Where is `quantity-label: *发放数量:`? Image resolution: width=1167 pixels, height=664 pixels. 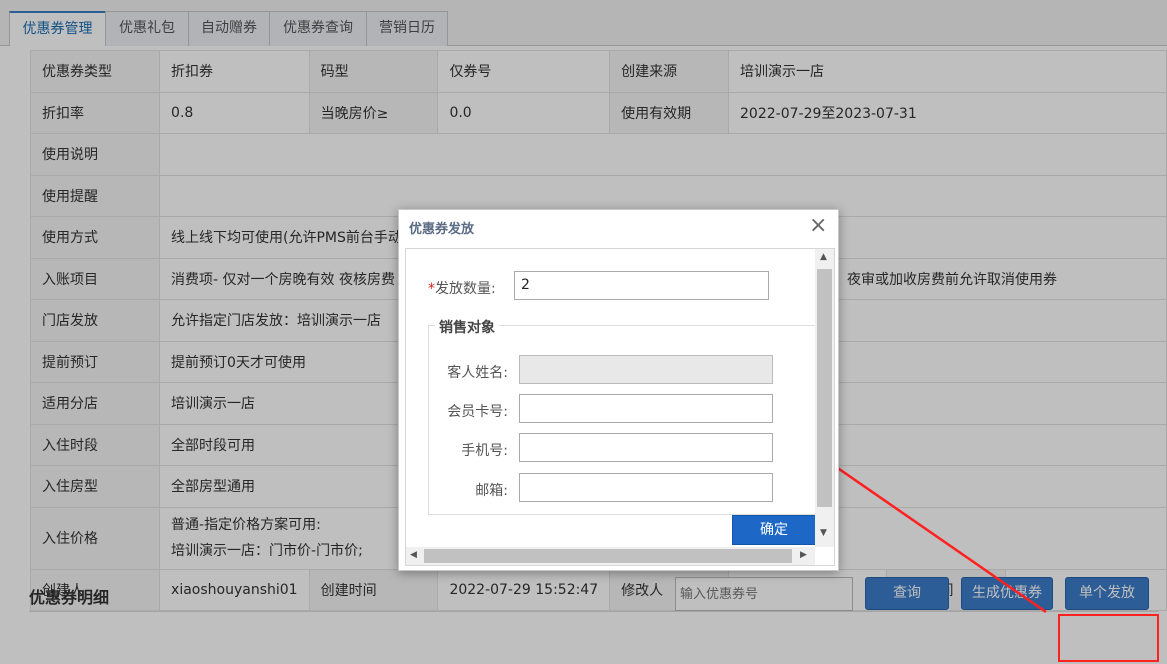 quantity-label: *发放数量: is located at coordinates (462, 289).